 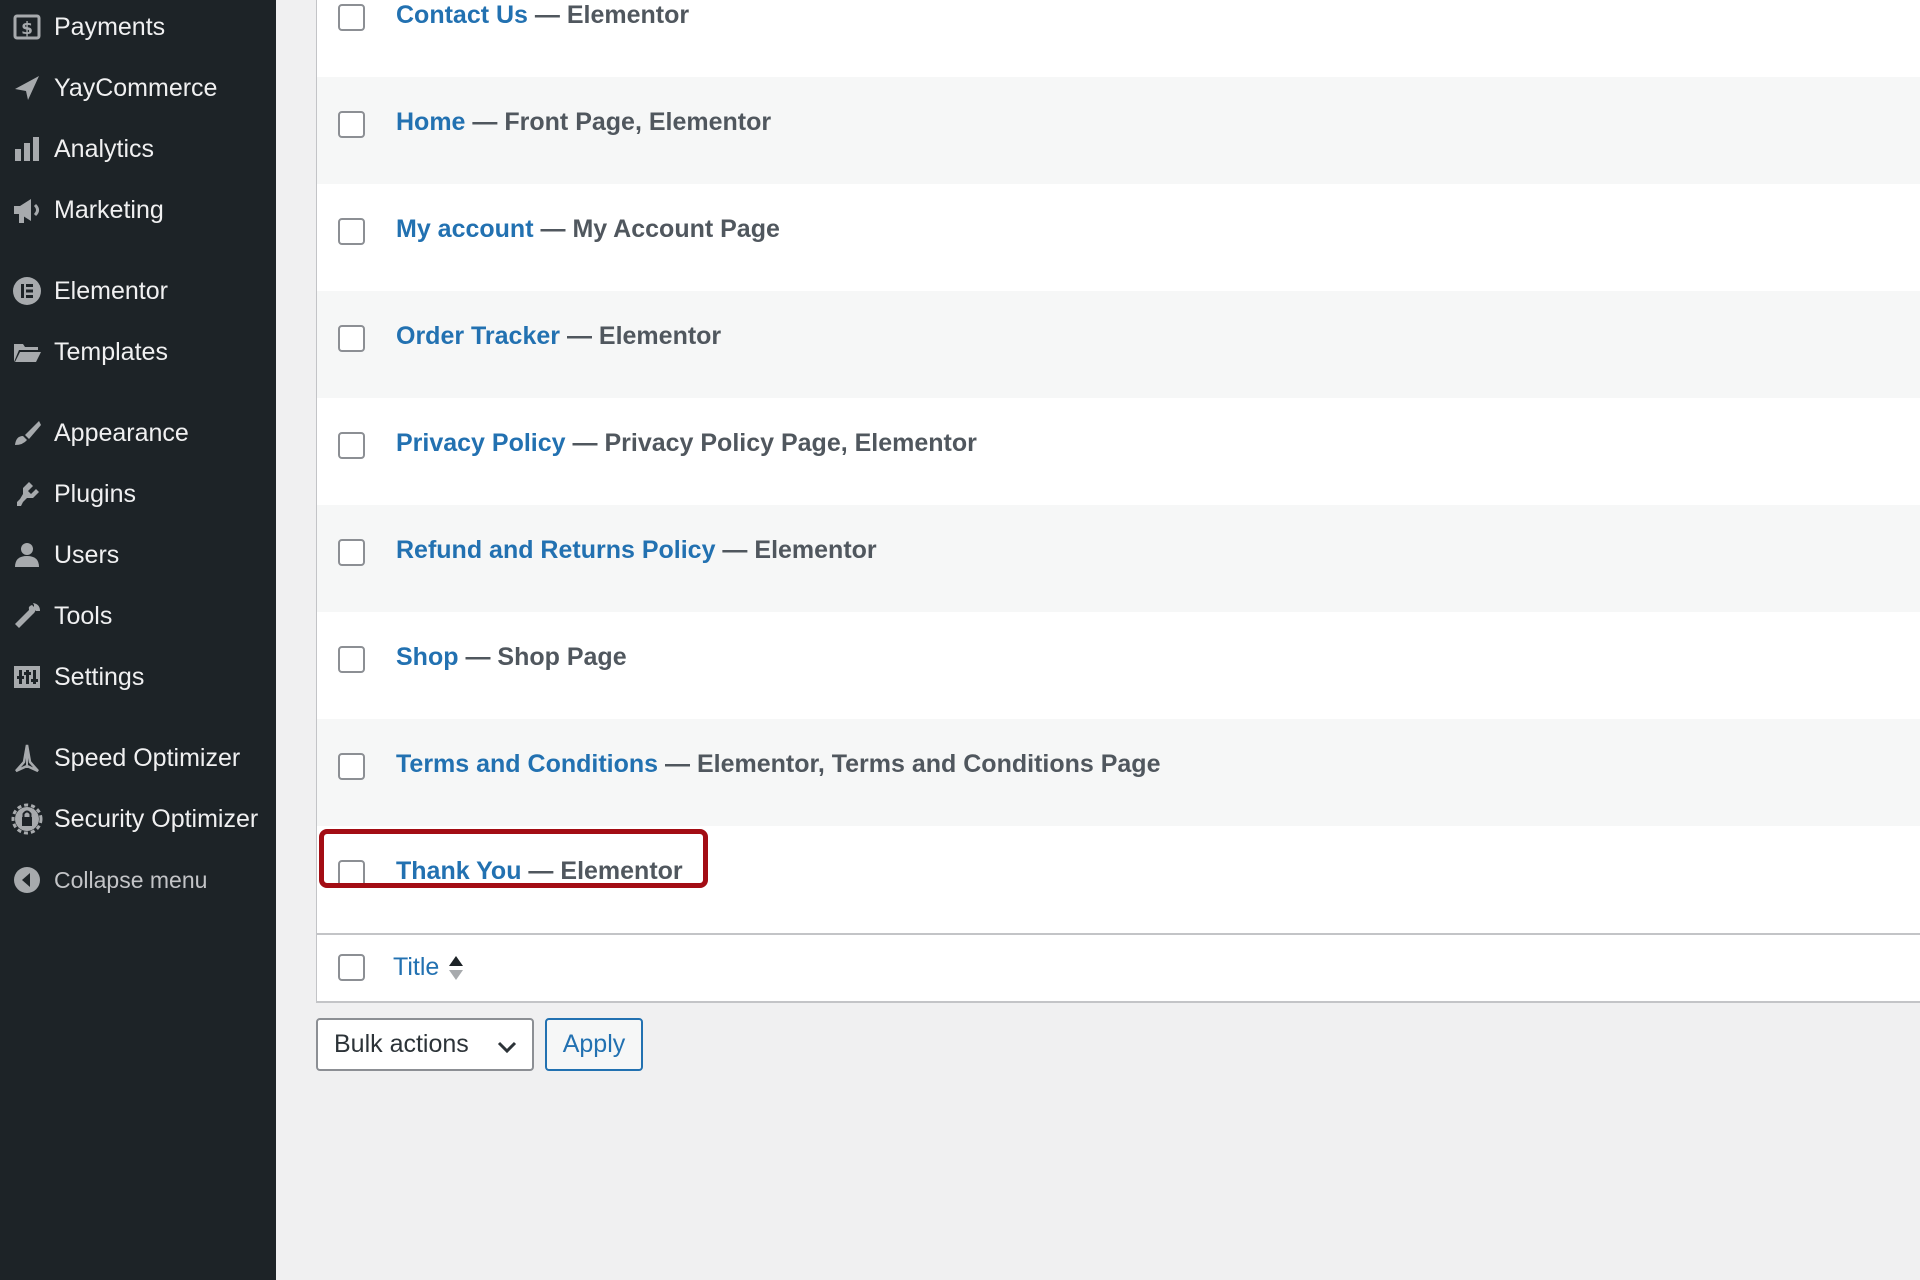 I want to click on sidebar-item-label: Elementor, so click(x=111, y=290).